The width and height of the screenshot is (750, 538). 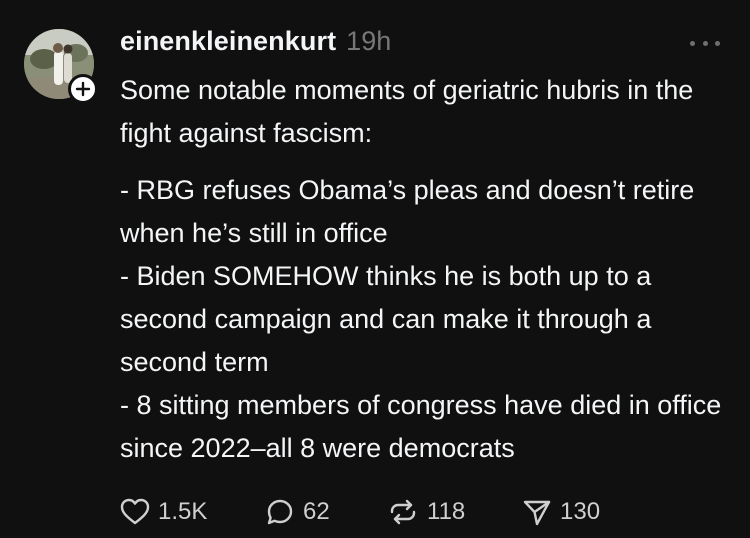 I want to click on timestamp: 19h, so click(x=368, y=41).